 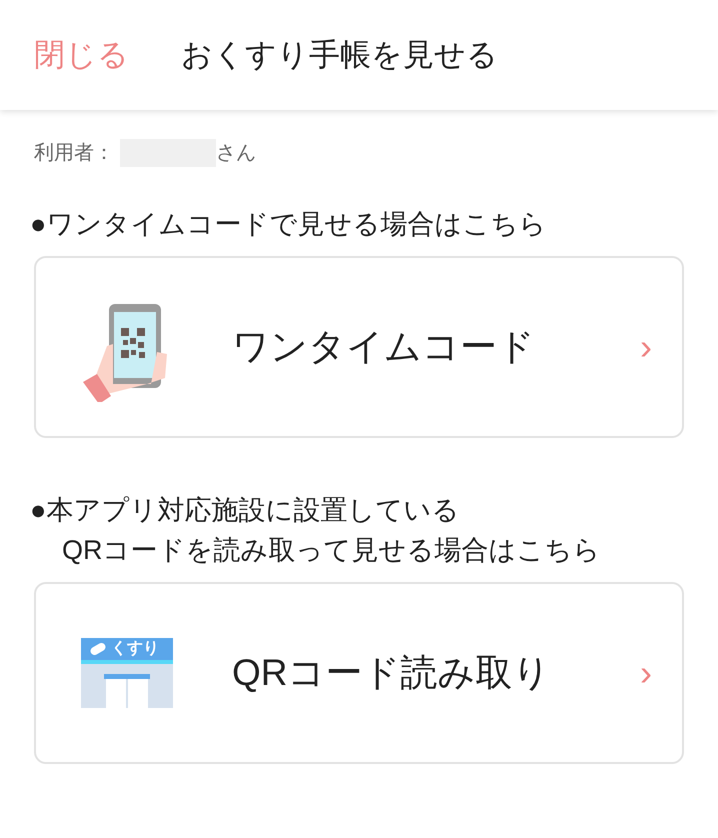 What do you see at coordinates (331, 550) in the screenshot?
I see `section-heading: QRコードを読み取って見せる場合はこちら` at bounding box center [331, 550].